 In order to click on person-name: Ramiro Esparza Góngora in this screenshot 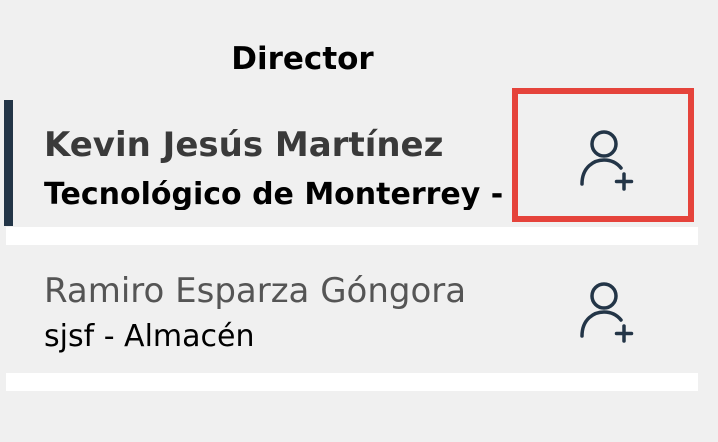, I will do `click(255, 291)`.